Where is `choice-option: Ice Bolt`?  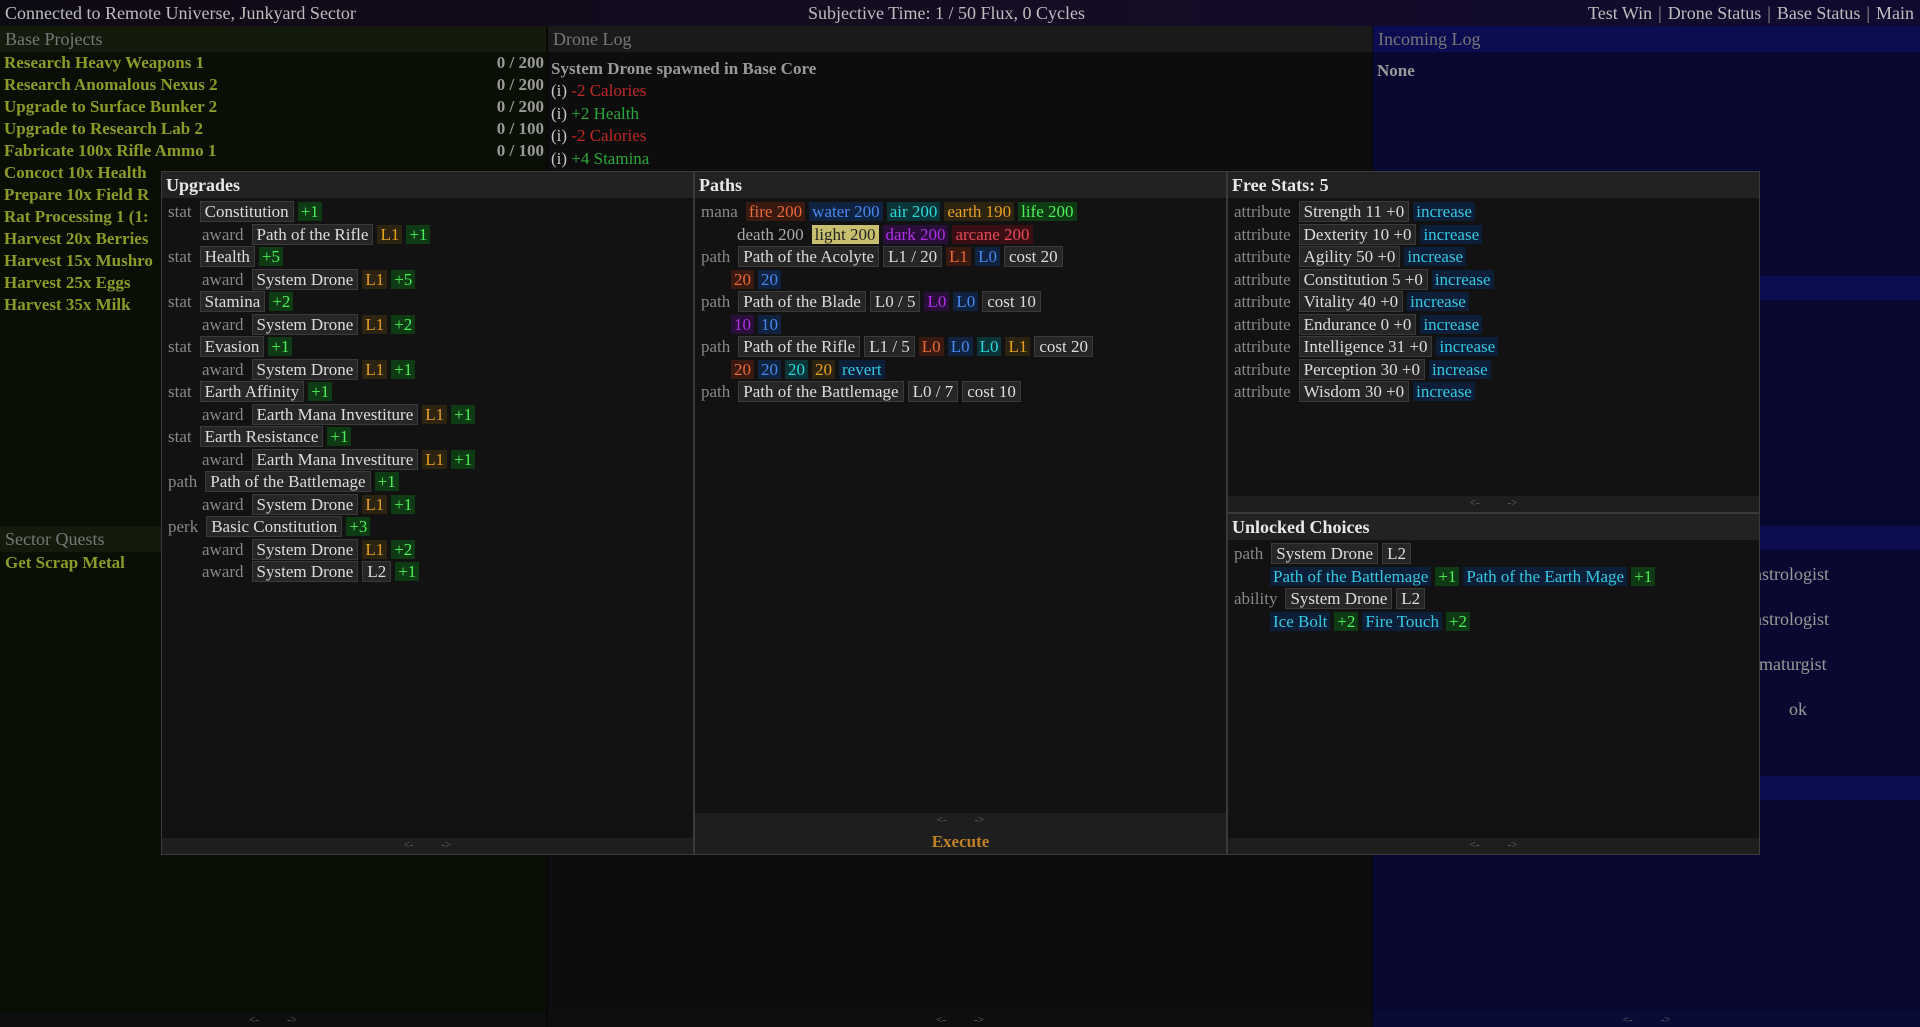 choice-option: Ice Bolt is located at coordinates (1300, 621).